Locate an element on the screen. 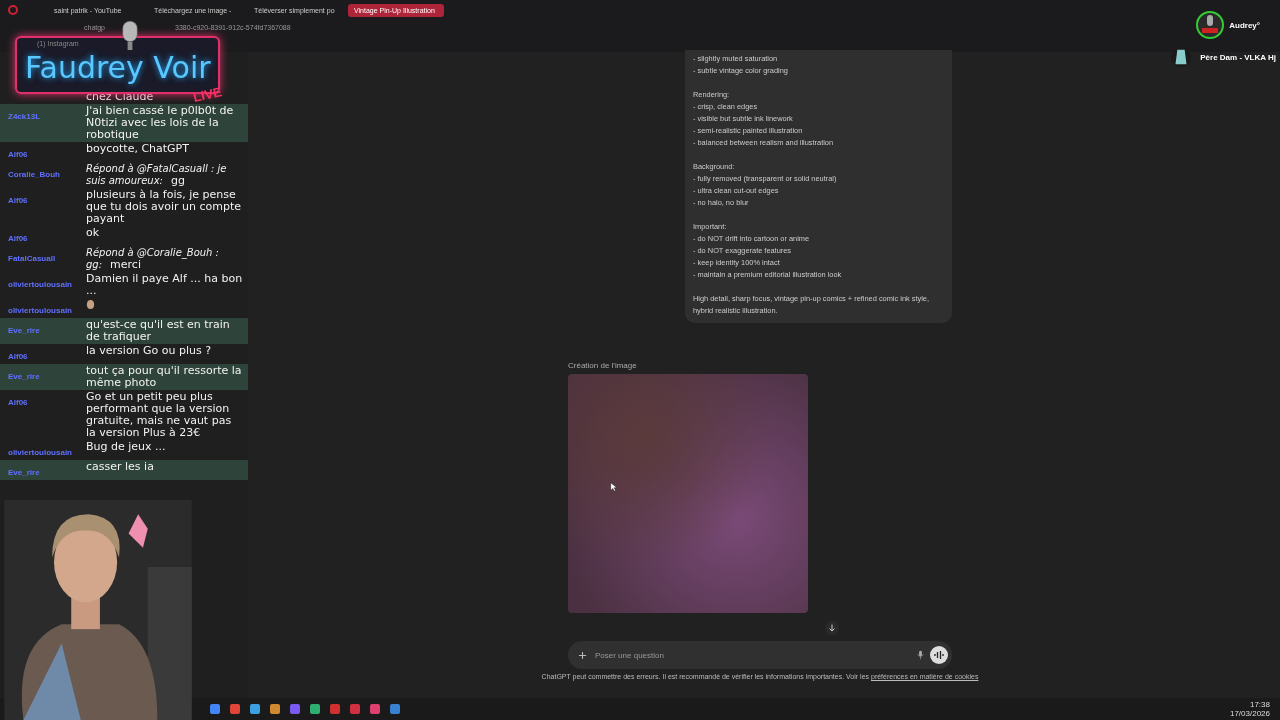 Image resolution: width=1280 pixels, height=720 pixels. chat-text: Répond à @FatalCasuall : je suis amoureux: gg is located at coordinates (156, 174).